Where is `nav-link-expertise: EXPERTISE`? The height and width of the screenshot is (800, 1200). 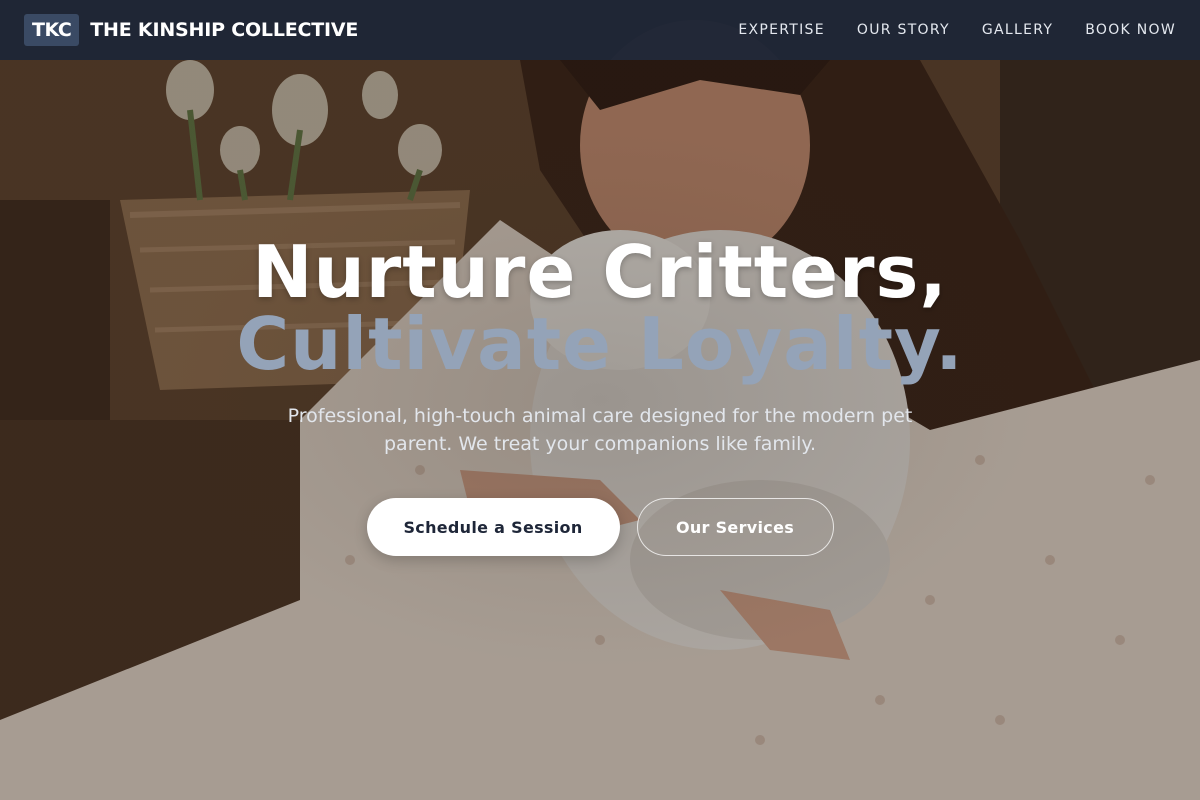 nav-link-expertise: EXPERTISE is located at coordinates (781, 30).